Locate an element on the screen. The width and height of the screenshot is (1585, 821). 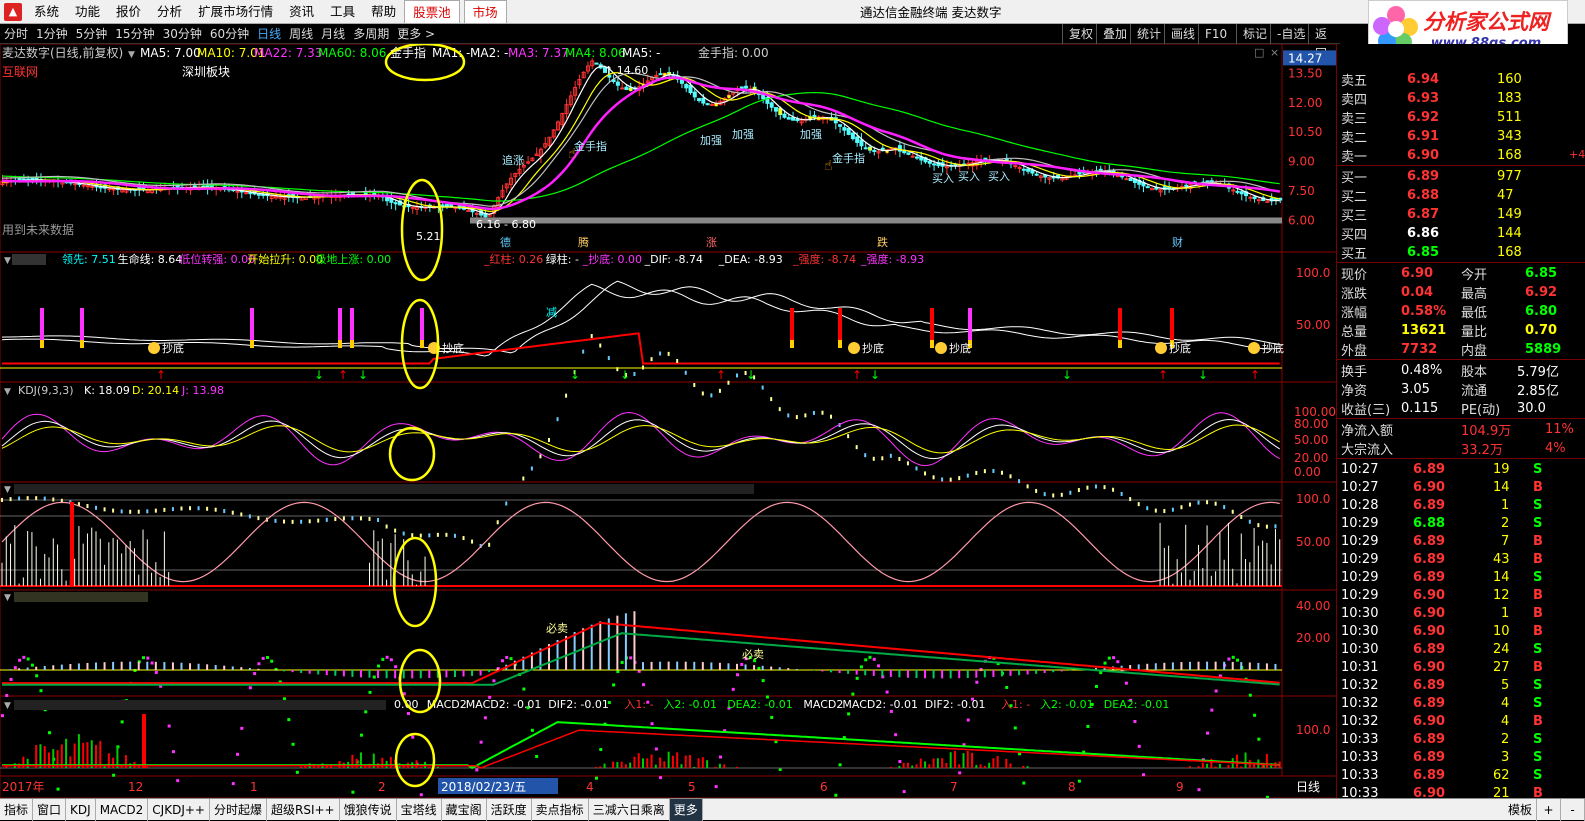
order-book-label: 卖三 is located at coordinates (1354, 119).